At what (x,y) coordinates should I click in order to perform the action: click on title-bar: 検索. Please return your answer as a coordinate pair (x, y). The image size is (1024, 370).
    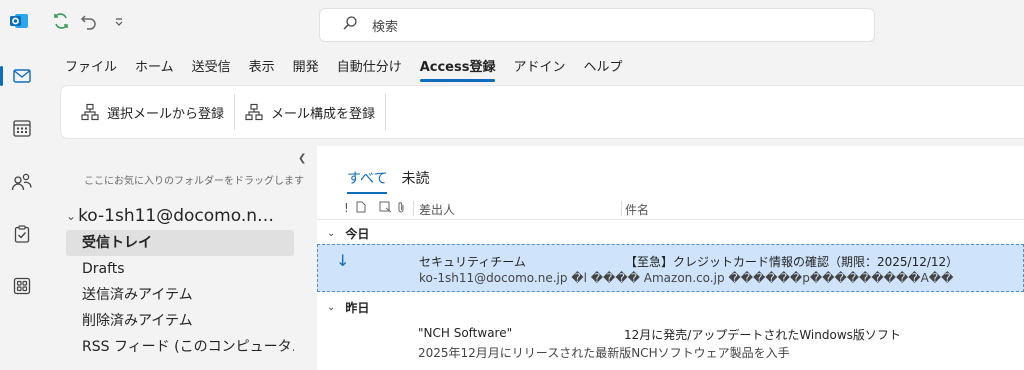
    Looking at the image, I should click on (512, 24).